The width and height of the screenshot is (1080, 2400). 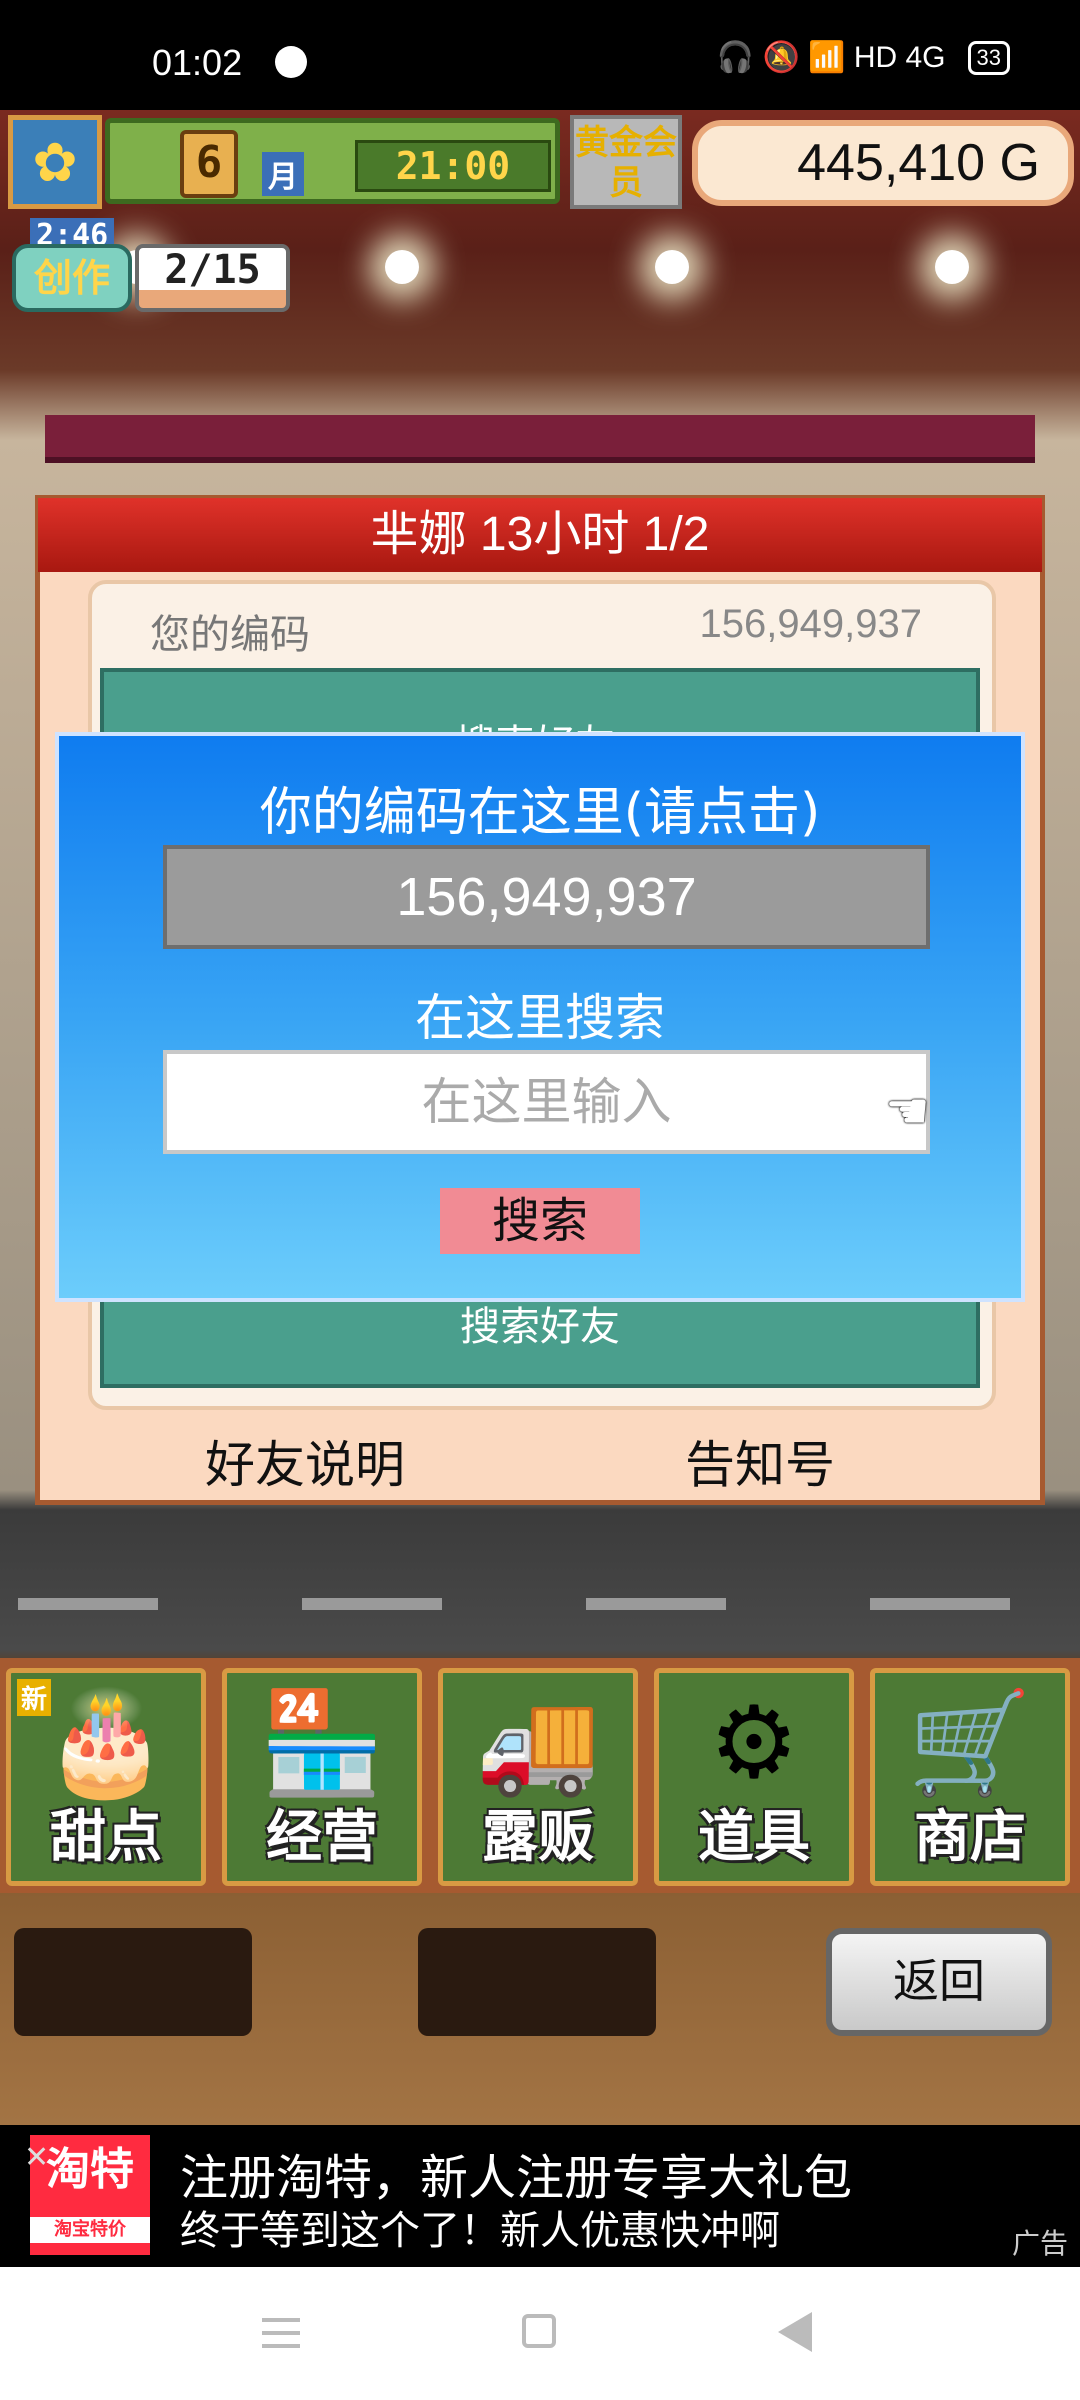 What do you see at coordinates (197, 62) in the screenshot?
I see `status-time: 01:02` at bounding box center [197, 62].